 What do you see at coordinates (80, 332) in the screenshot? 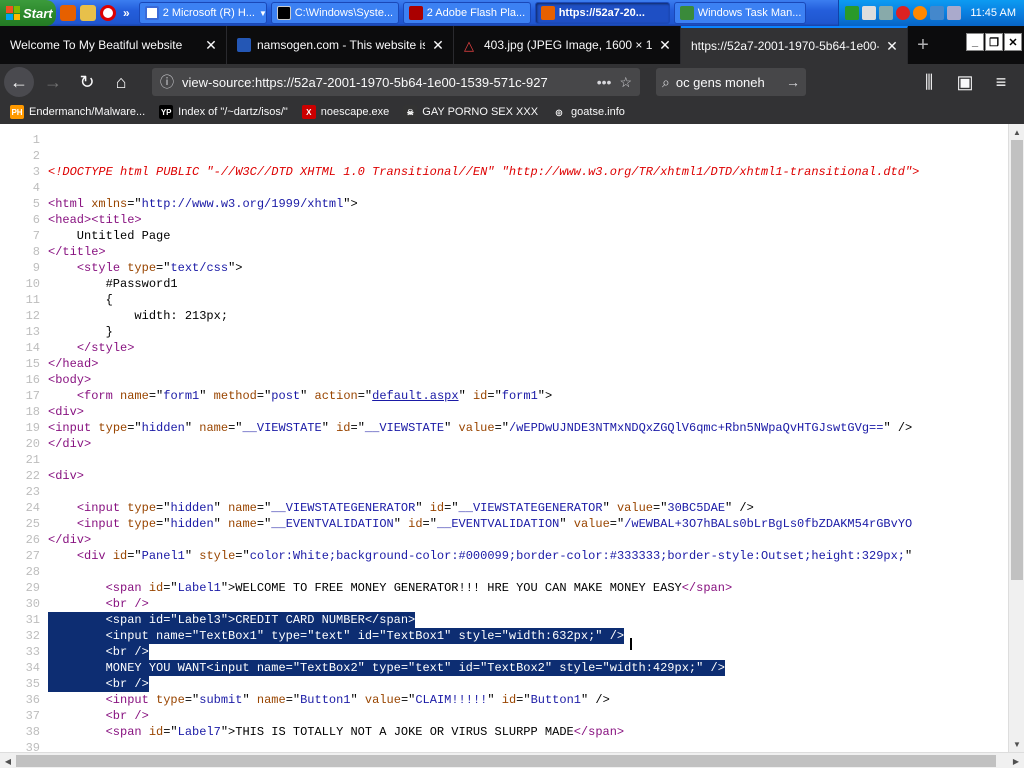
I see `source-code: }` at bounding box center [80, 332].